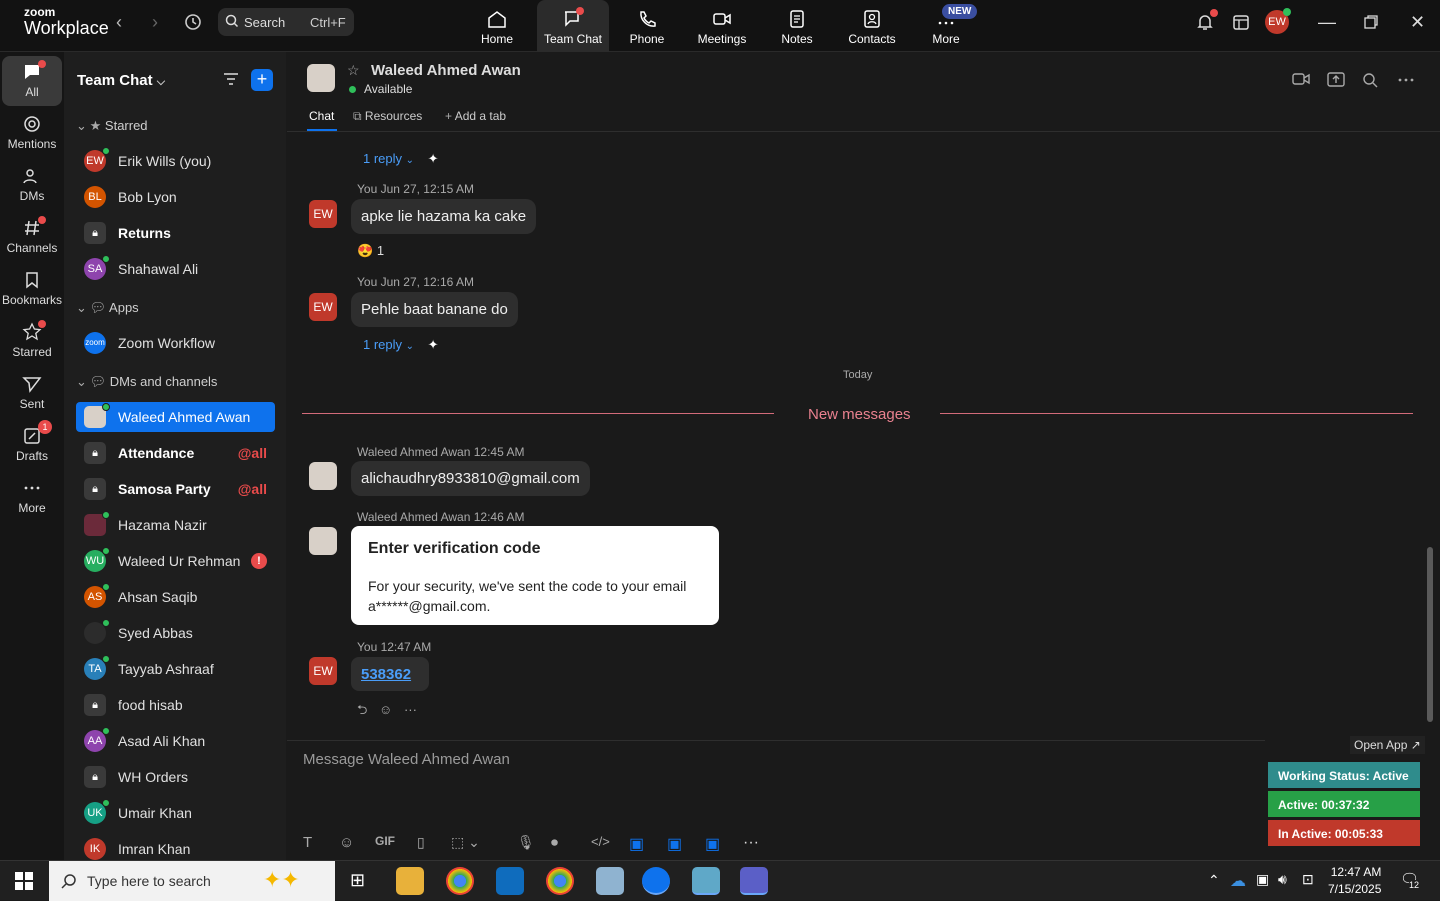 This screenshot has height=901, width=1440. Describe the element at coordinates (1370, 80) in the screenshot. I see `search-icon` at that location.